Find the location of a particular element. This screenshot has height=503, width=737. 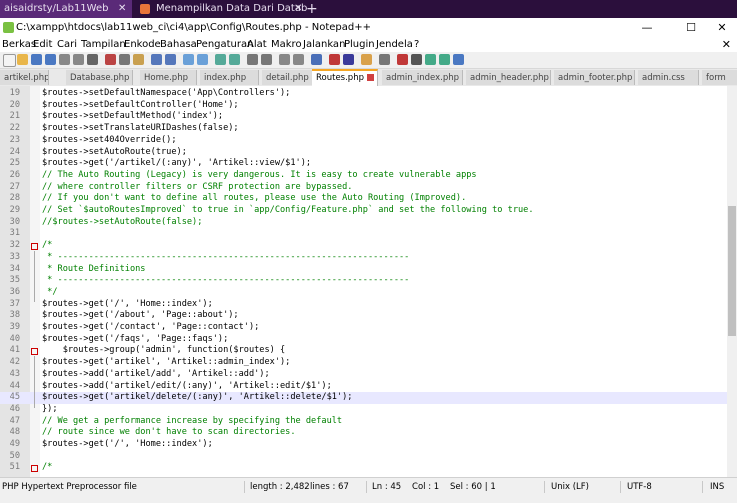

menu-berkas: Berkas is located at coordinates (19, 44).